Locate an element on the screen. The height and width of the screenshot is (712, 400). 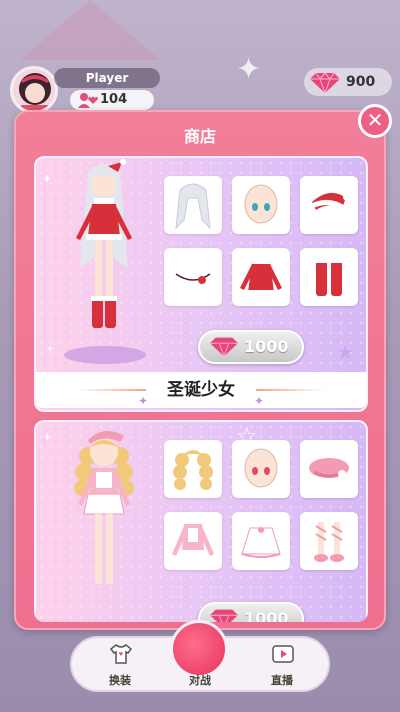
nav-label: 对战 is located at coordinates (200, 680).